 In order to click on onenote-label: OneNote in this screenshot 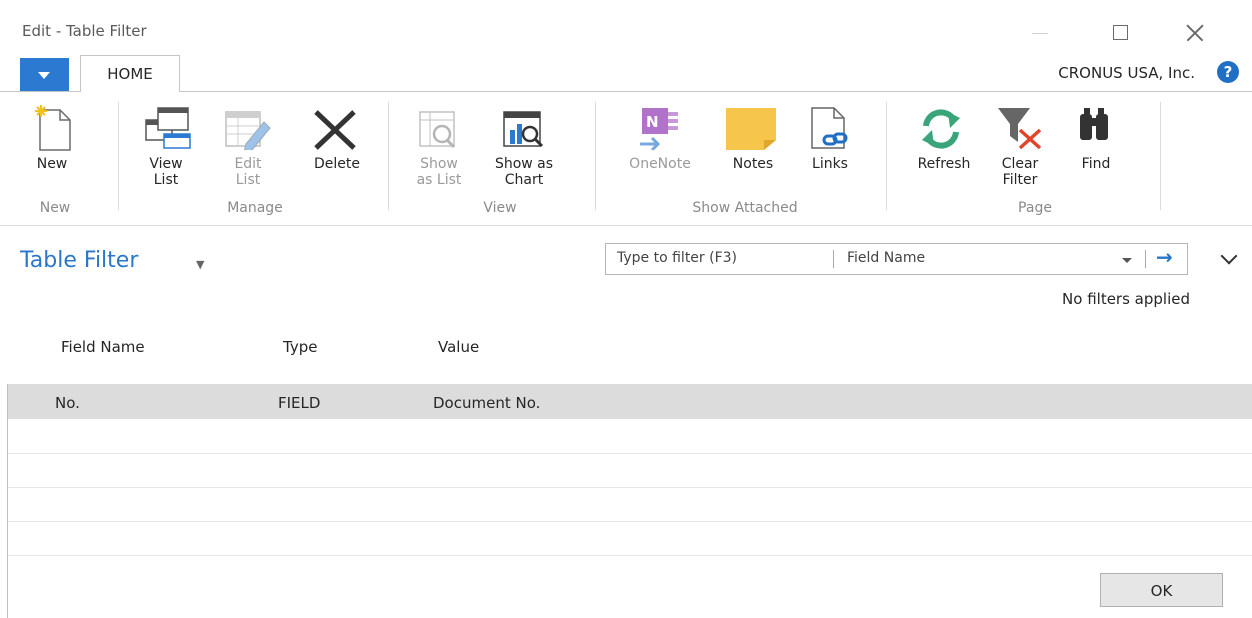, I will do `click(660, 164)`.